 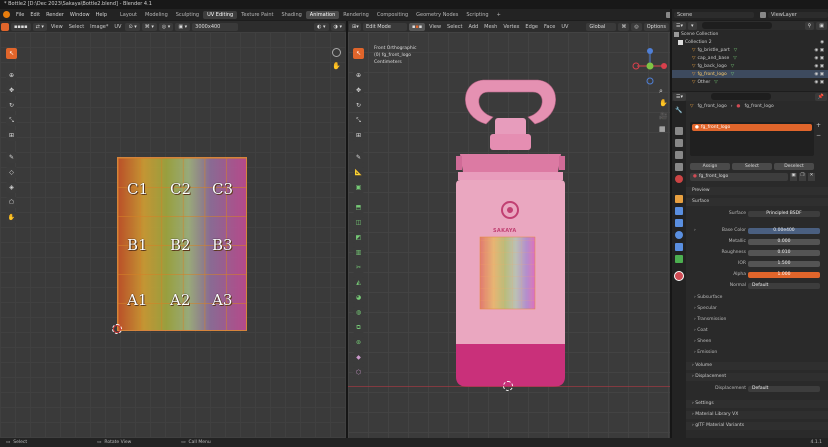 I want to click on material-slot-item: ● fg_front_logo, so click(x=752, y=127).